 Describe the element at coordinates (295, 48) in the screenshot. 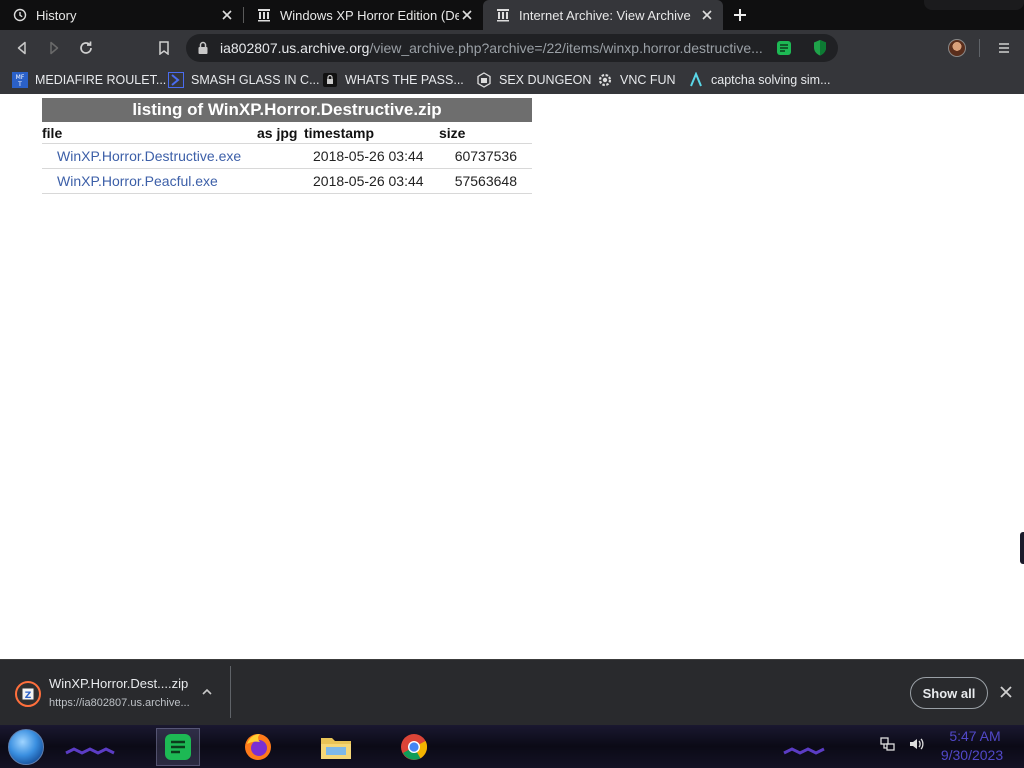

I see `url-host: ia802807.us.archive.org` at that location.